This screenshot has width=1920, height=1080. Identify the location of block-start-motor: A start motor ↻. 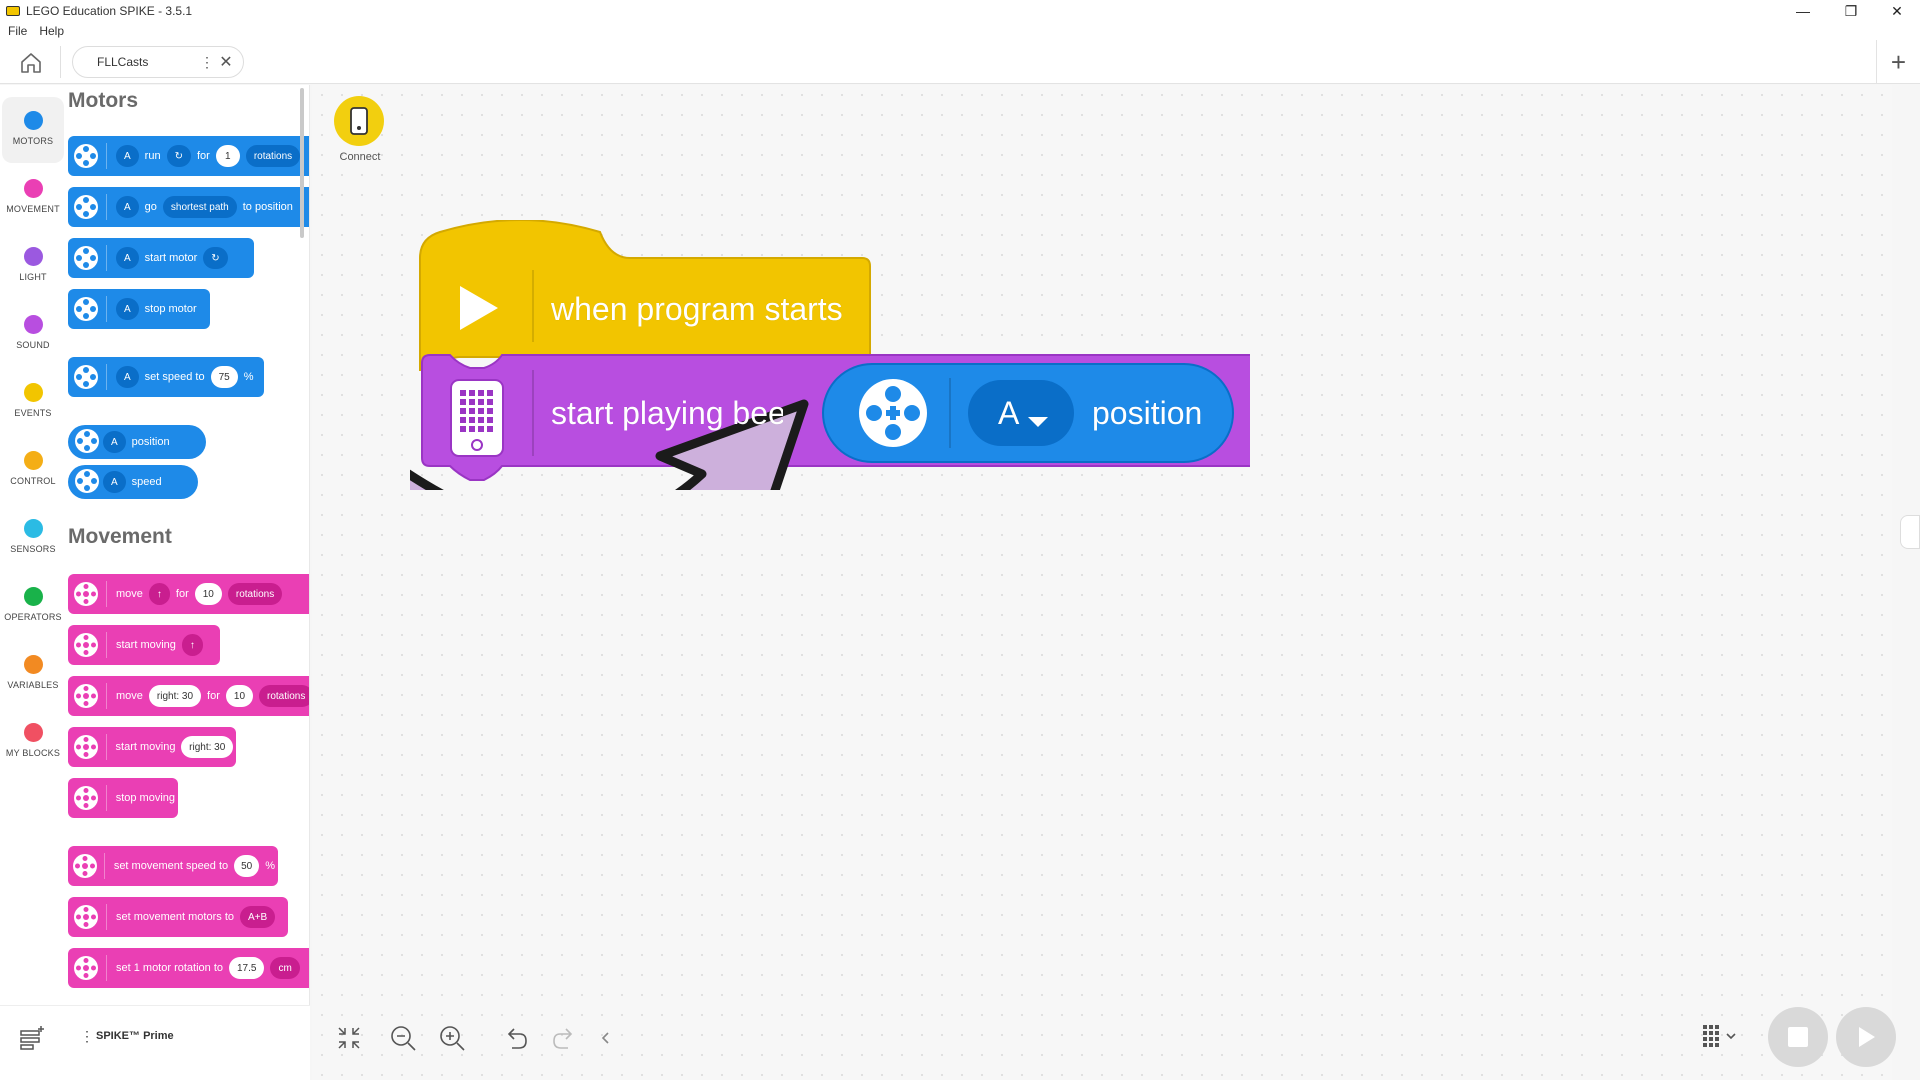
(161, 258).